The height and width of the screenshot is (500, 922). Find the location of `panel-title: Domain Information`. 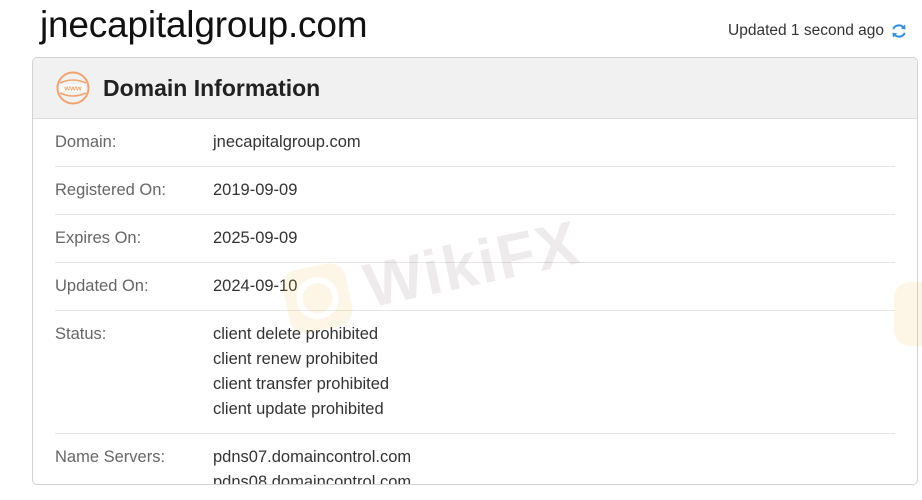

panel-title: Domain Information is located at coordinates (212, 87).